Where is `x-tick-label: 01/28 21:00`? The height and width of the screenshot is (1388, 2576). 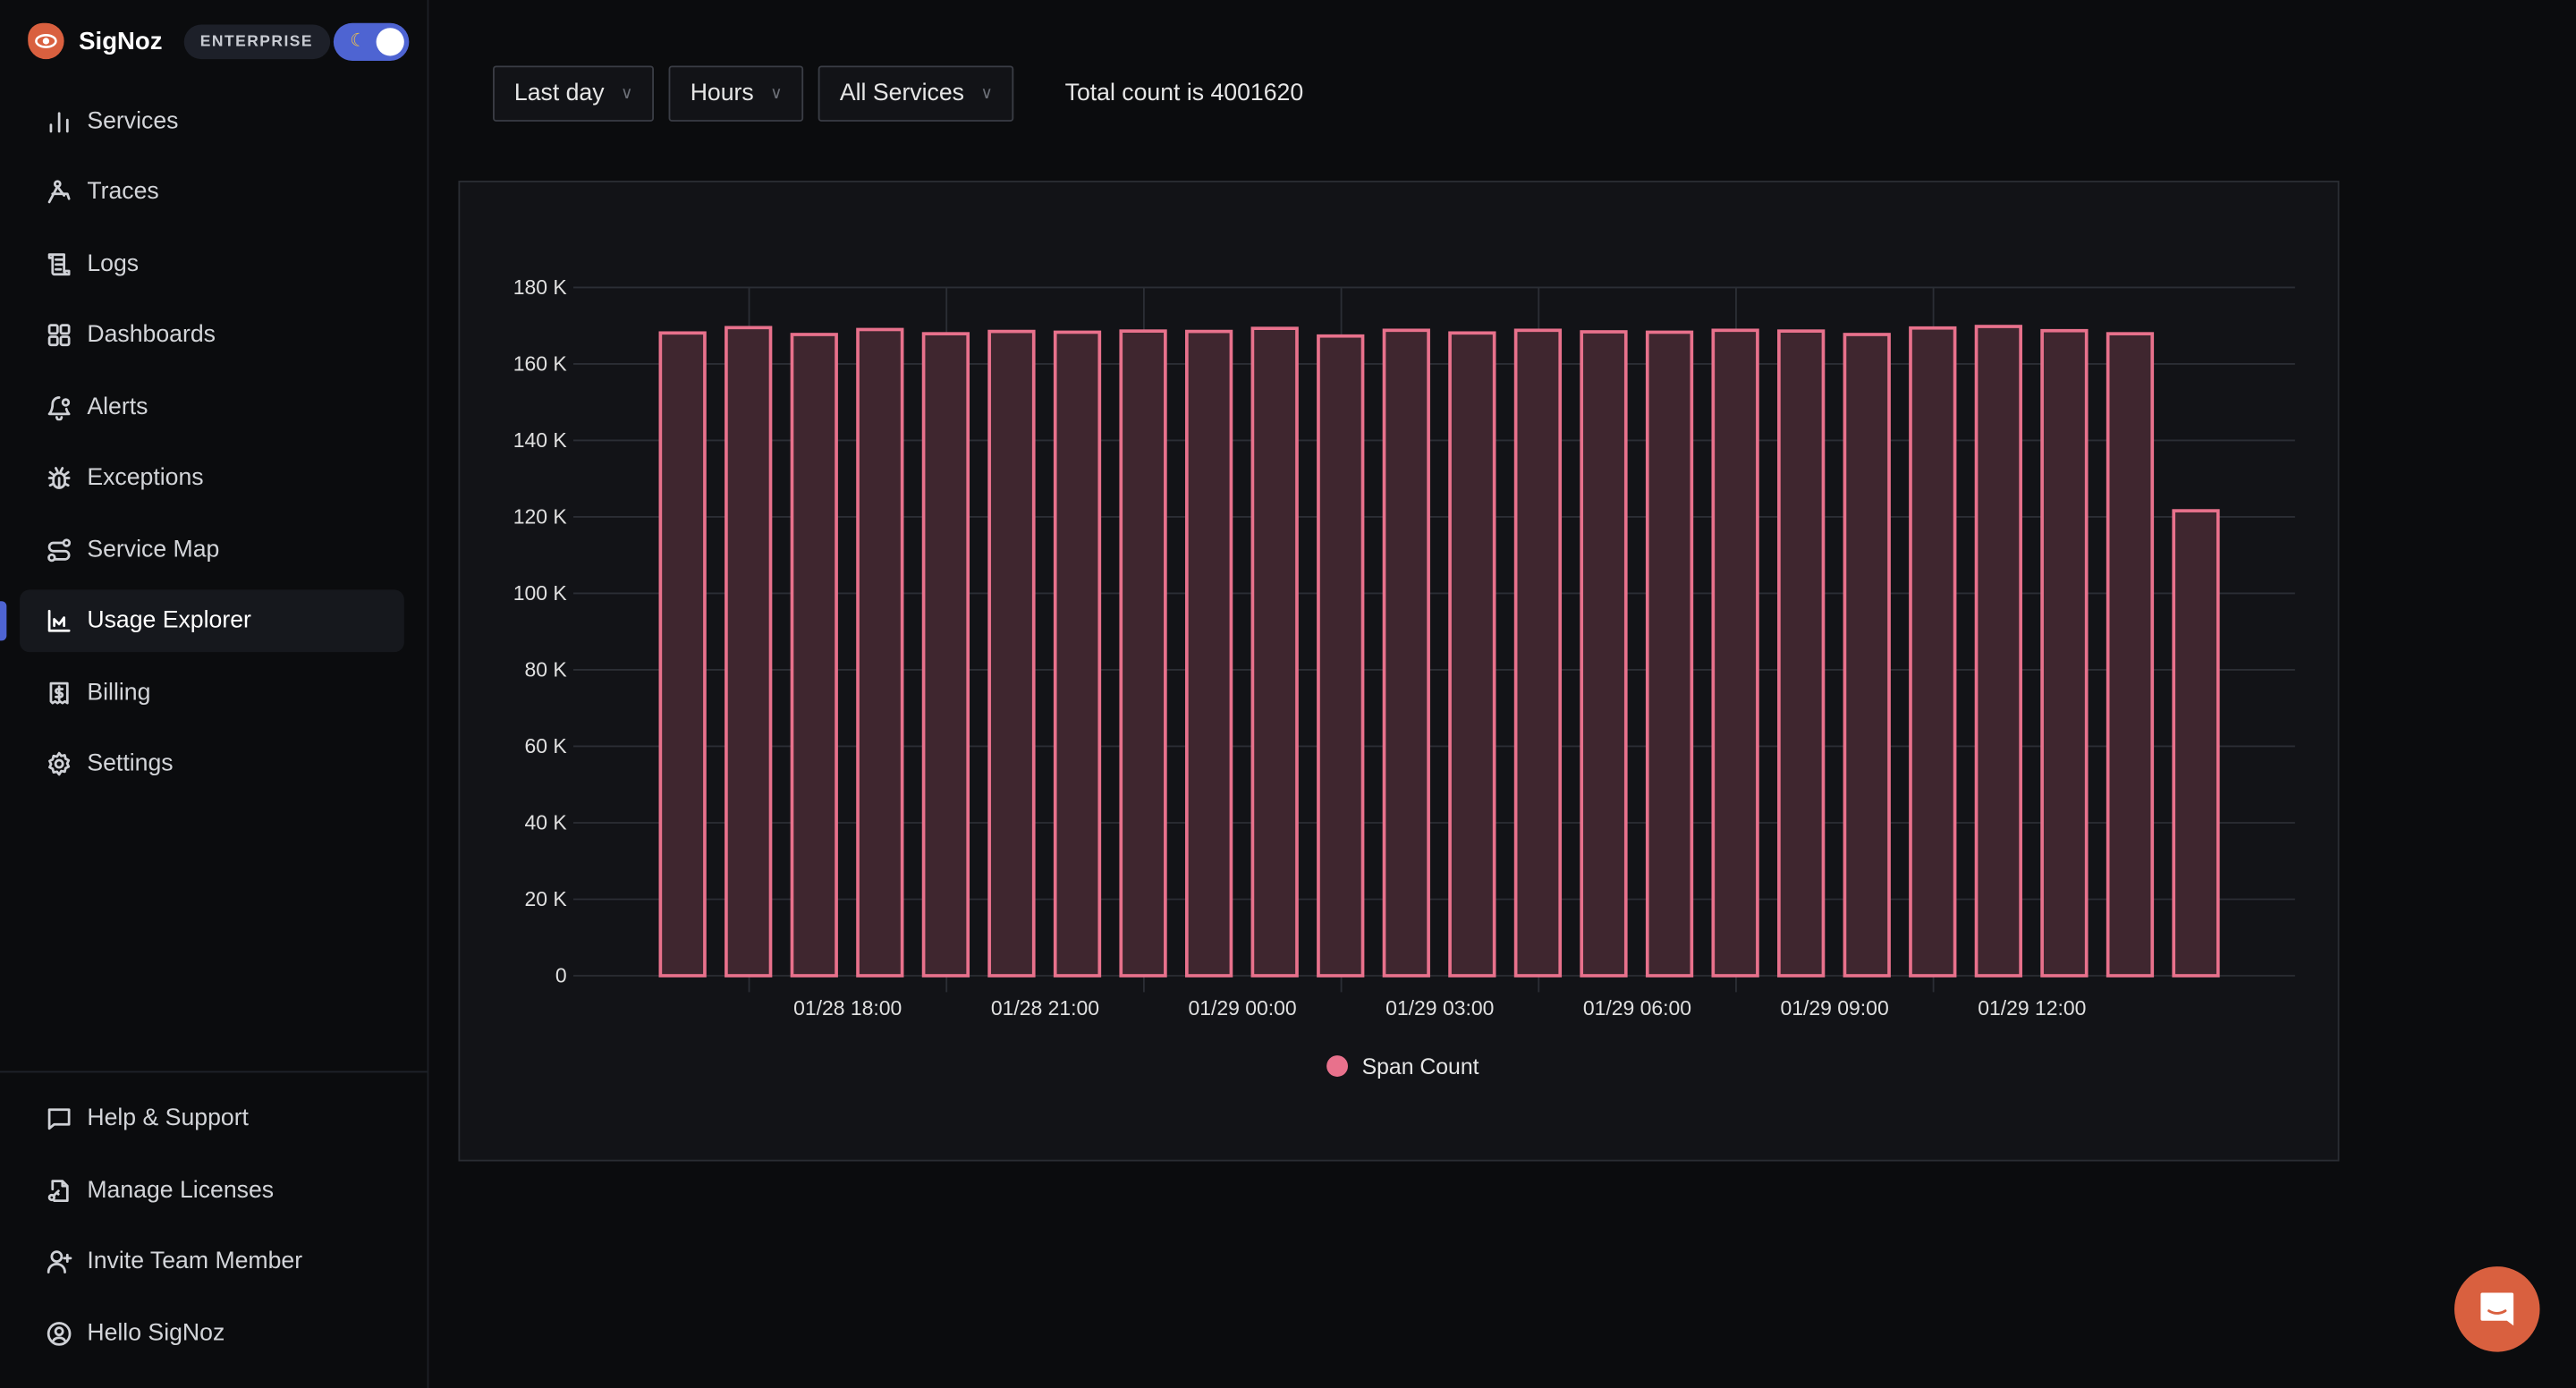 x-tick-label: 01/28 21:00 is located at coordinates (1045, 1008).